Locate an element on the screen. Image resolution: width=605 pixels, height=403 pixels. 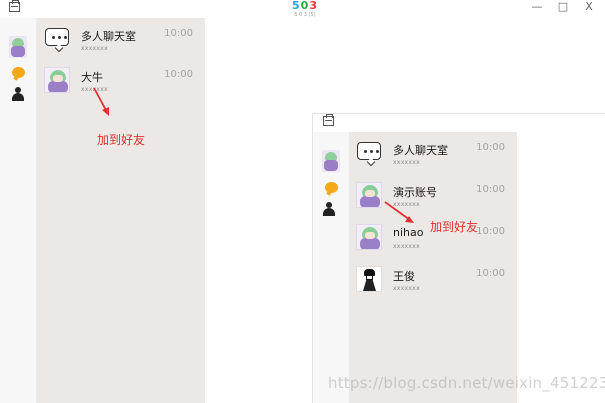
title-bar is located at coordinates (459, 123).